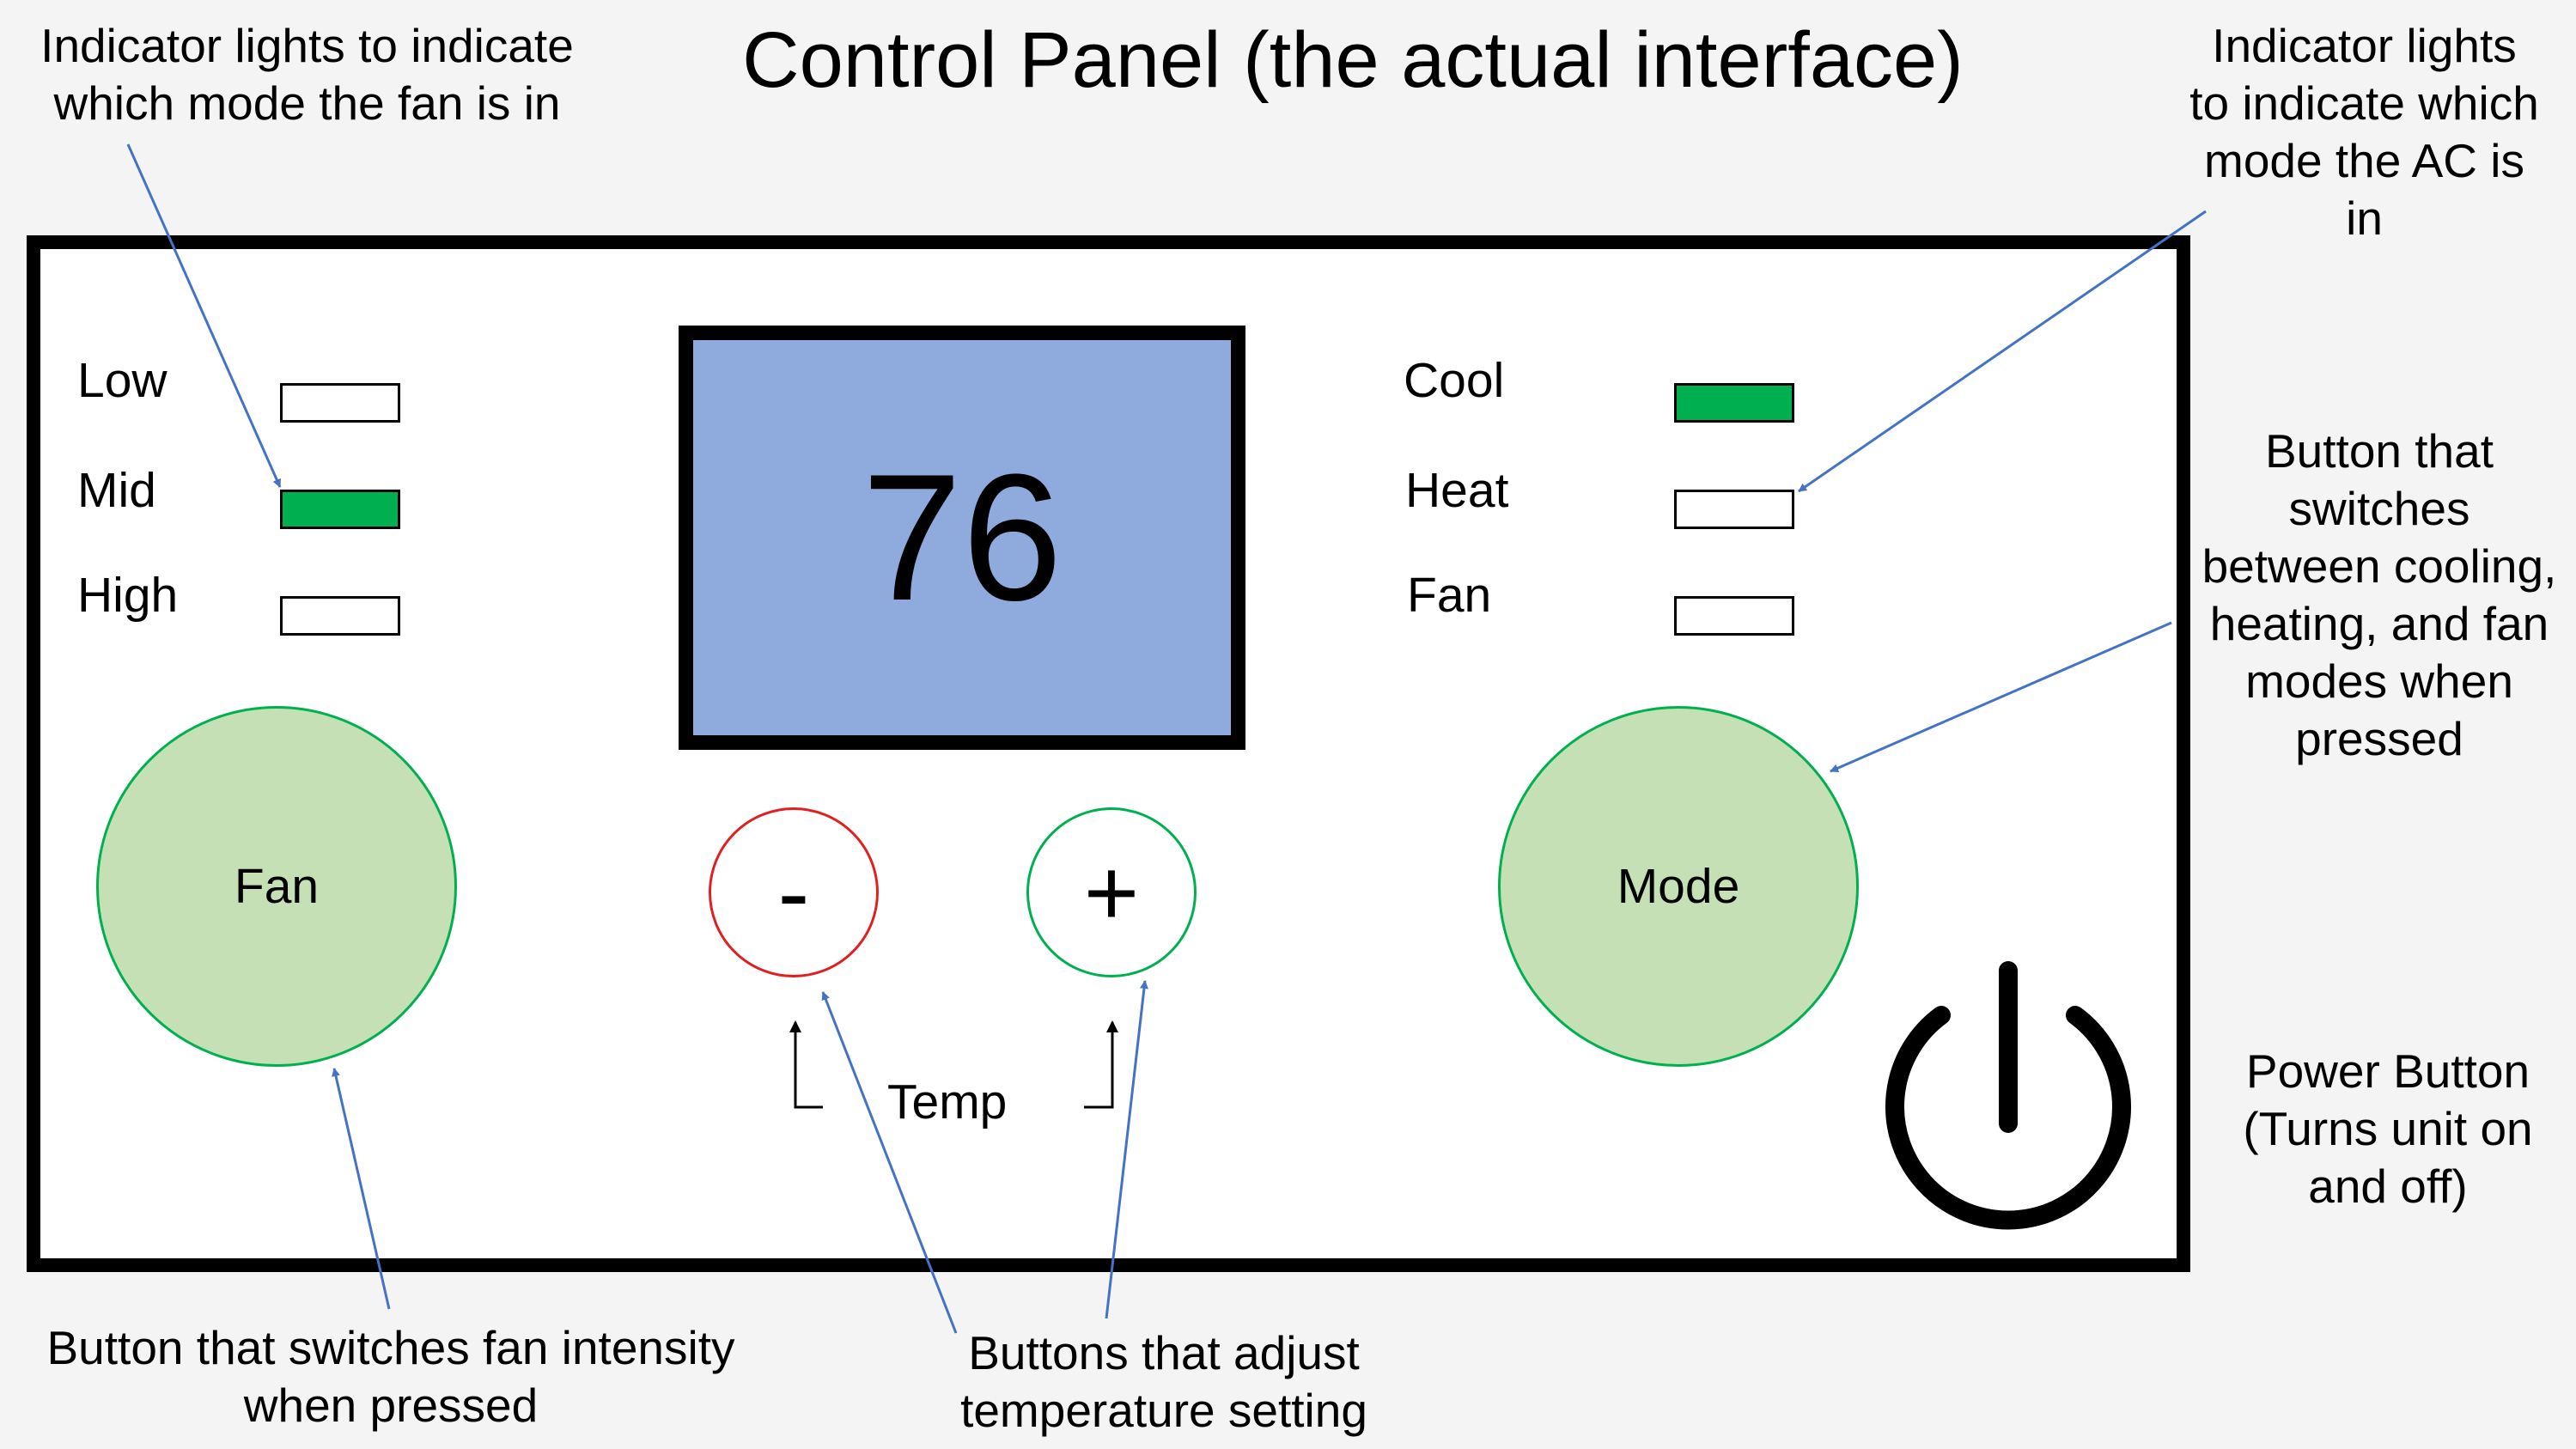 The image size is (2576, 1449). I want to click on arrow-mode-button, so click(2001, 697).